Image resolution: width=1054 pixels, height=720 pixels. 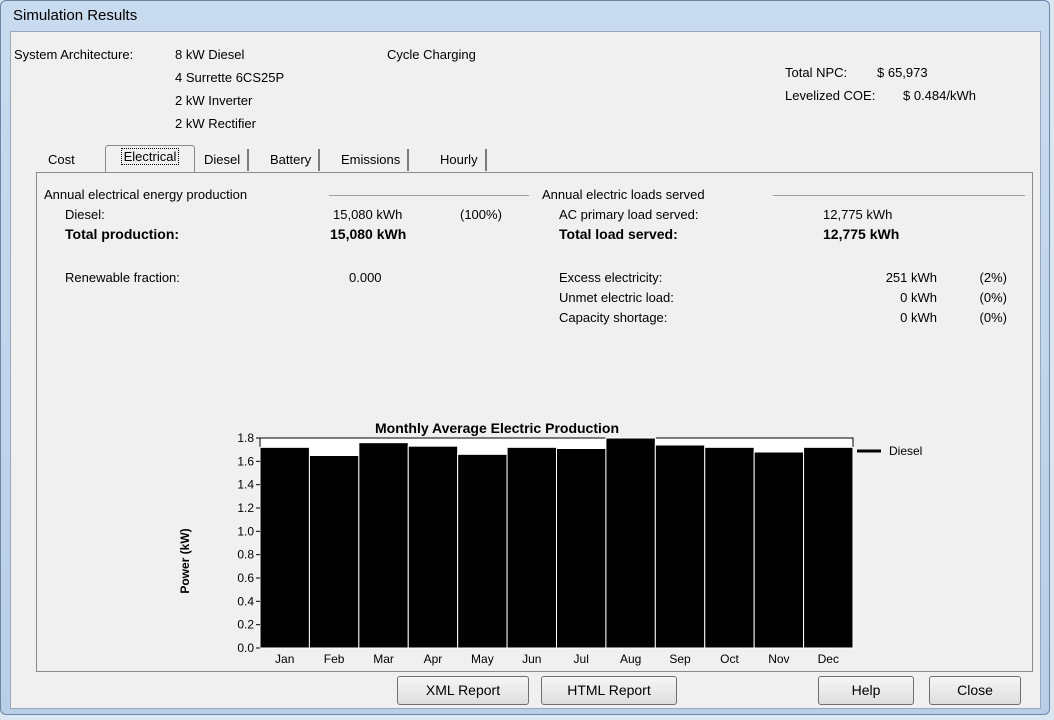 What do you see at coordinates (618, 234) in the screenshot?
I see `total-load-served-label: Total load served:` at bounding box center [618, 234].